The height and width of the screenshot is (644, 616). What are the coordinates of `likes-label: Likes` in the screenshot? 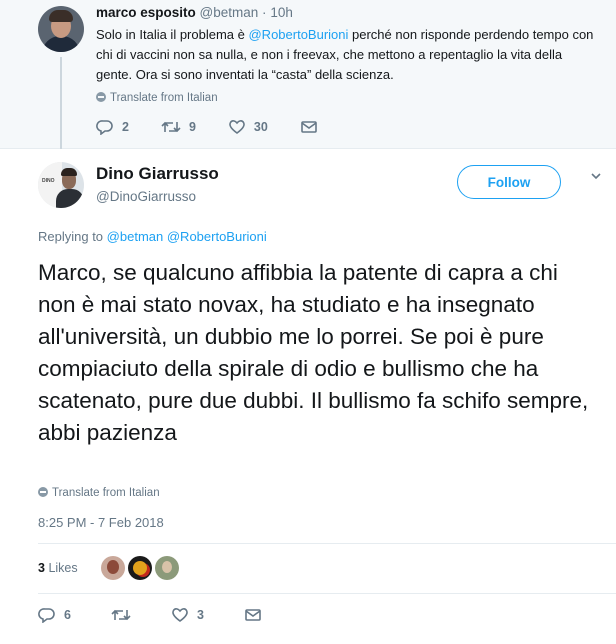 It's located at (63, 568).